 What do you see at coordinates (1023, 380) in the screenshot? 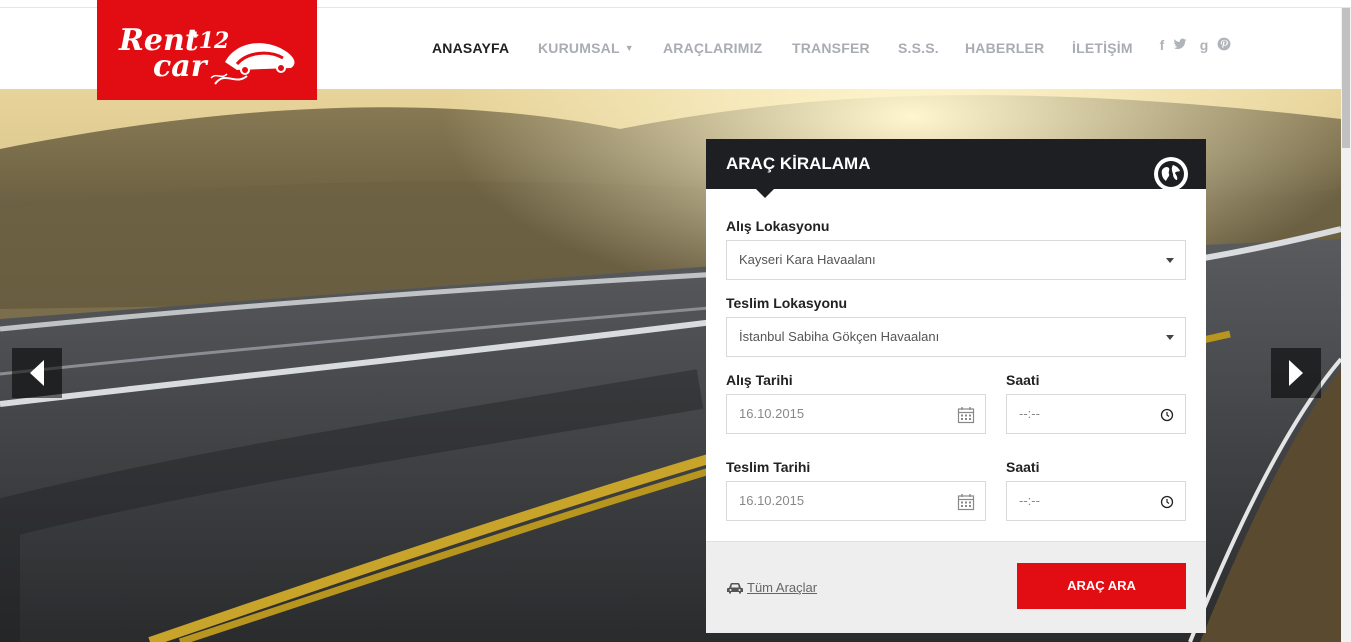
I see `pickup-time-label: Saati` at bounding box center [1023, 380].